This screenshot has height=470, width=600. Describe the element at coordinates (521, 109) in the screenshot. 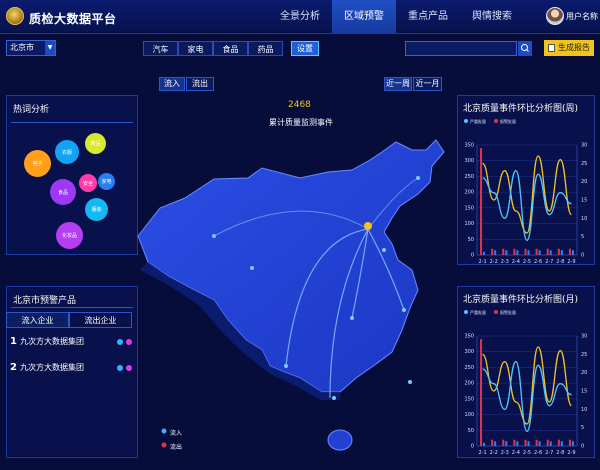

I see `weekly-chart-title: 北京质量事件环比分析图(周)` at that location.